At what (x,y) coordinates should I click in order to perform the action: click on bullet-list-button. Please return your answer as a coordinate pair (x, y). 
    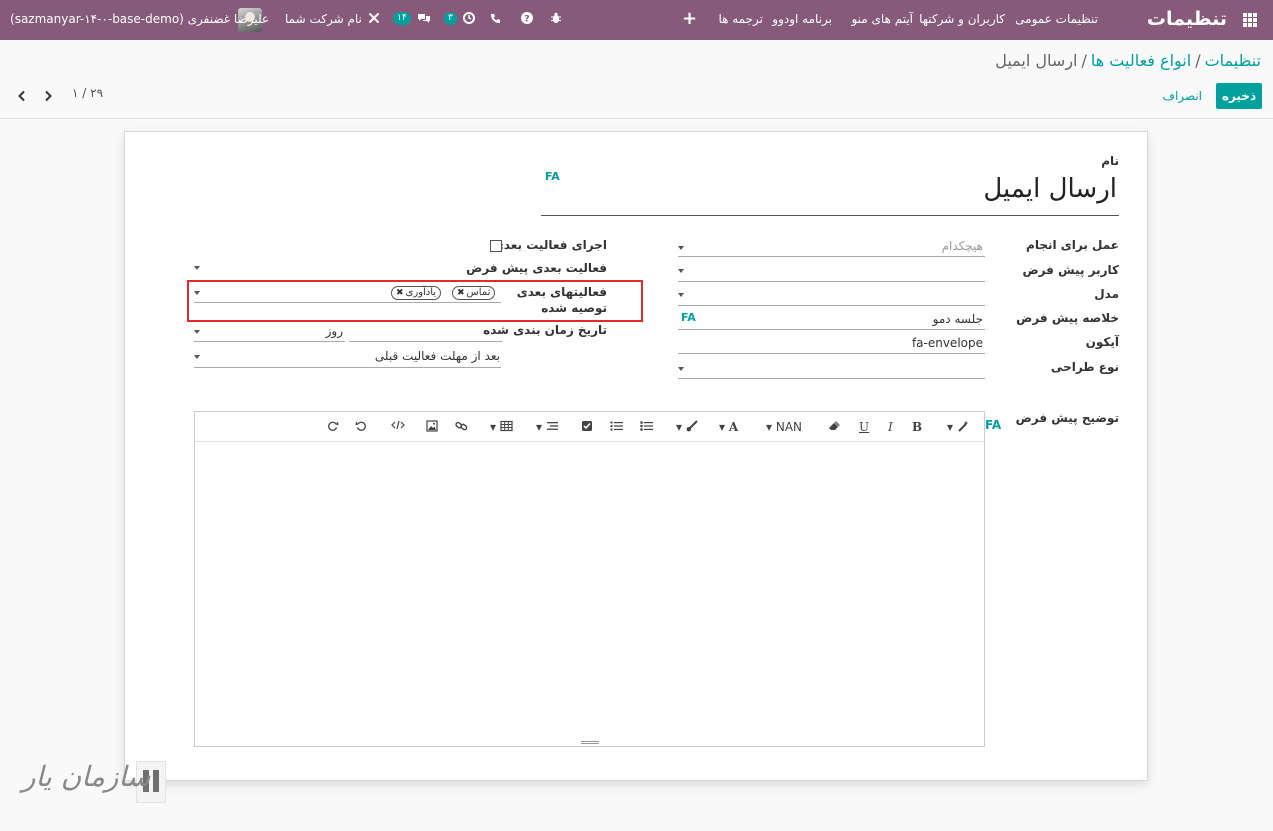
    Looking at the image, I should click on (646, 427).